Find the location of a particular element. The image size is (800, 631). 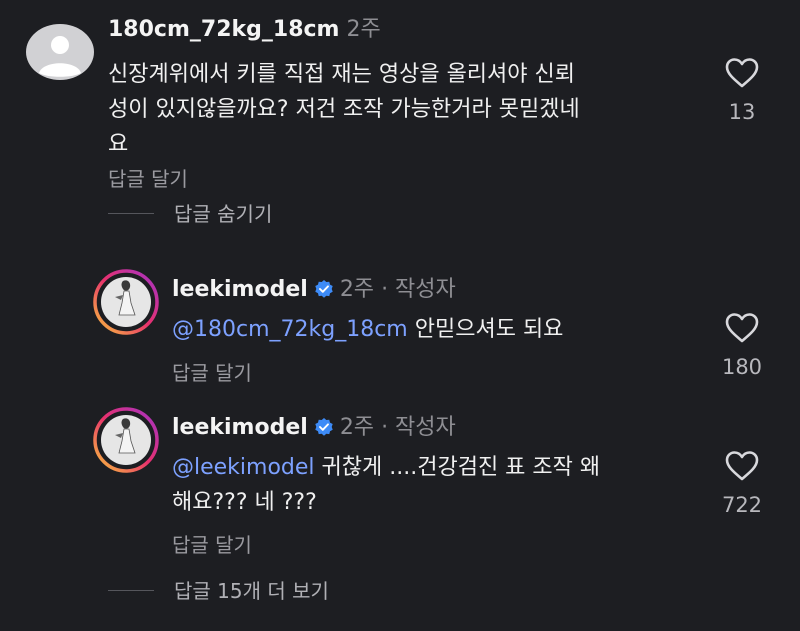

hide-replies-label: 답글 숨기기 is located at coordinates (223, 212).